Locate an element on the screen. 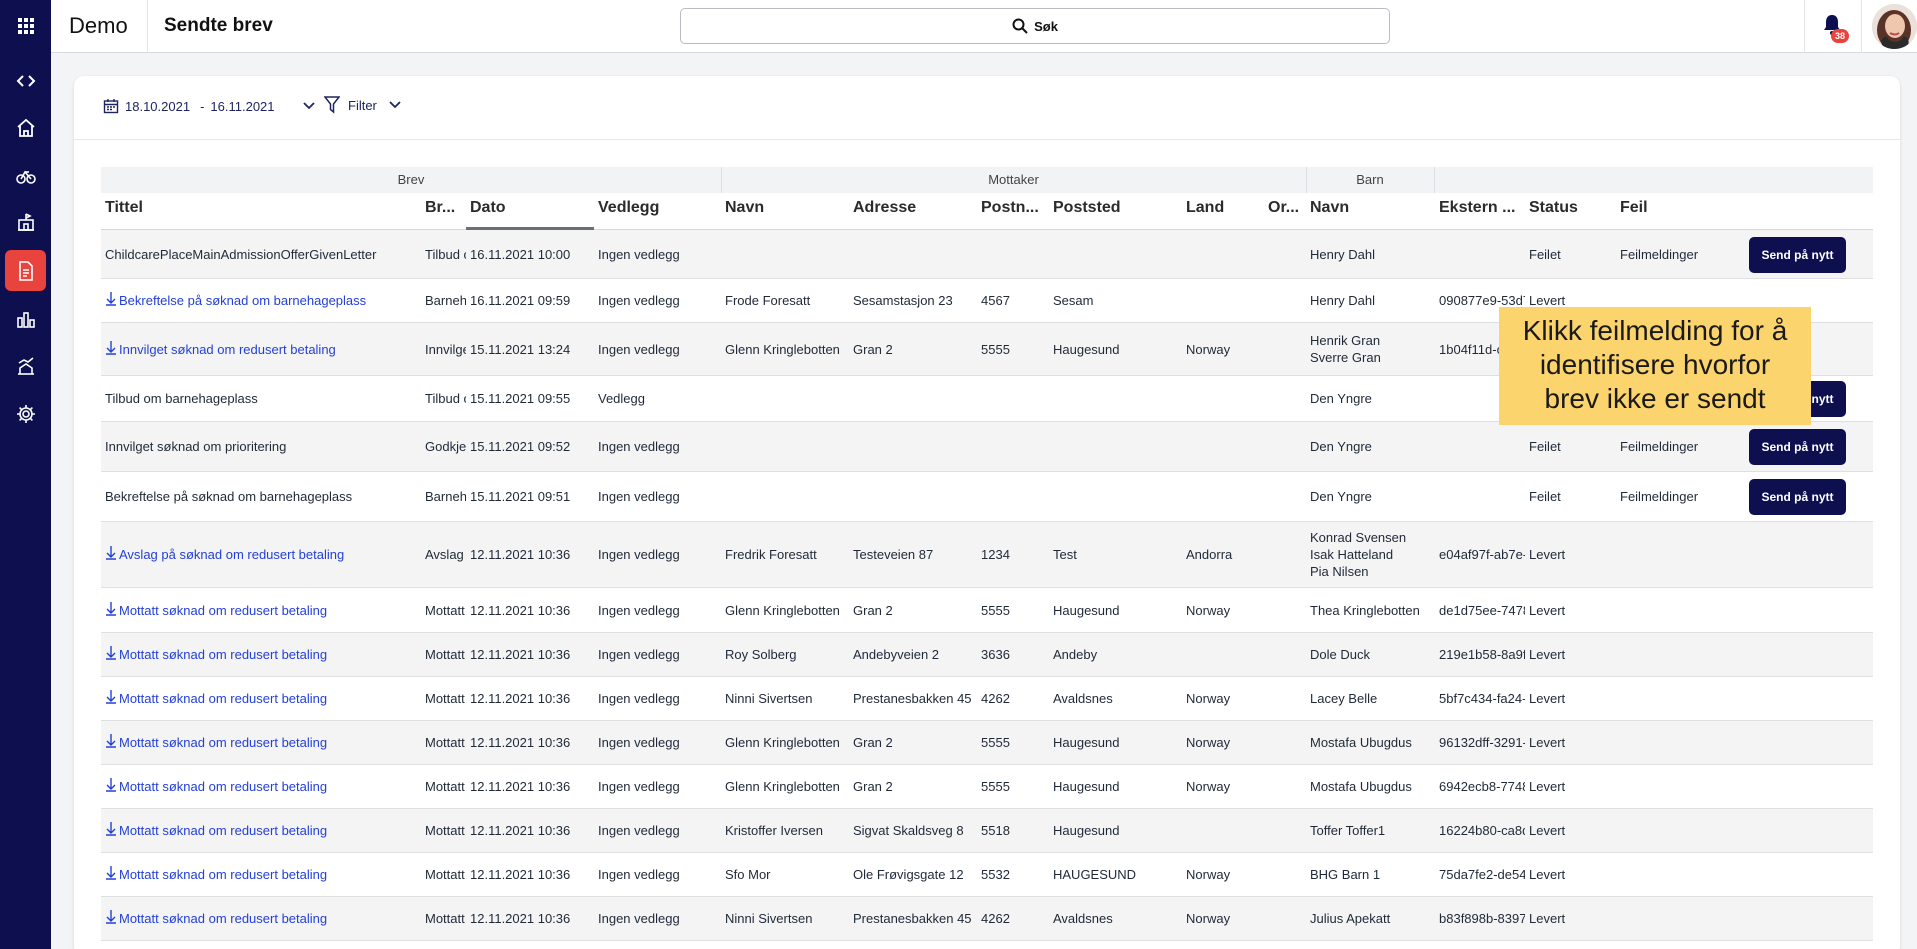 The height and width of the screenshot is (949, 1917). col-dato-header: Dato is located at coordinates (530, 211).